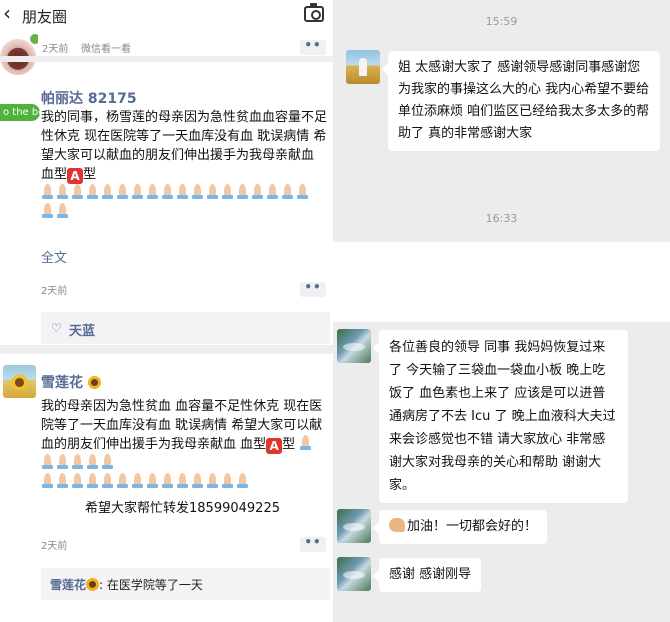 The image size is (670, 622). Describe the element at coordinates (185, 328) in the screenshot. I see `likes-box: ♡ 天蓝` at that location.